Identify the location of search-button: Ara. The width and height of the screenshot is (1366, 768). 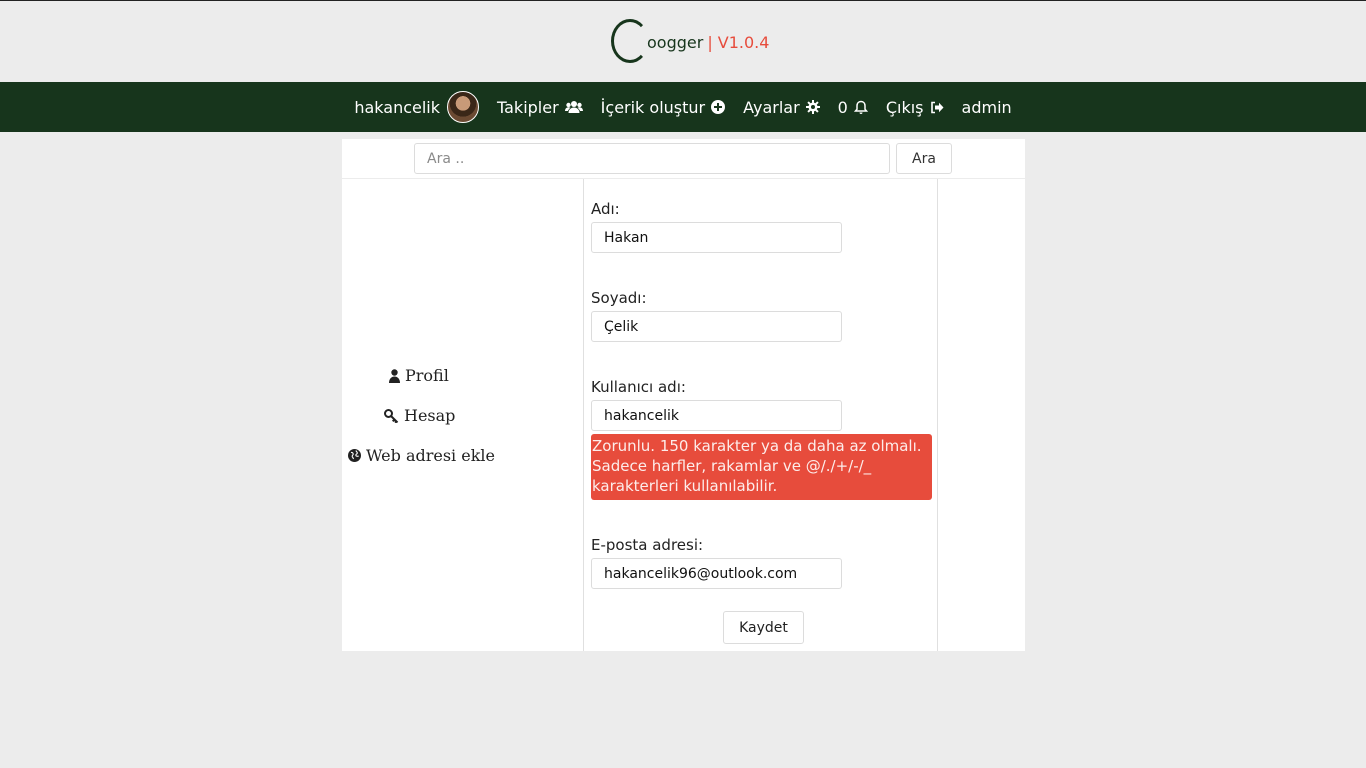
(924, 158).